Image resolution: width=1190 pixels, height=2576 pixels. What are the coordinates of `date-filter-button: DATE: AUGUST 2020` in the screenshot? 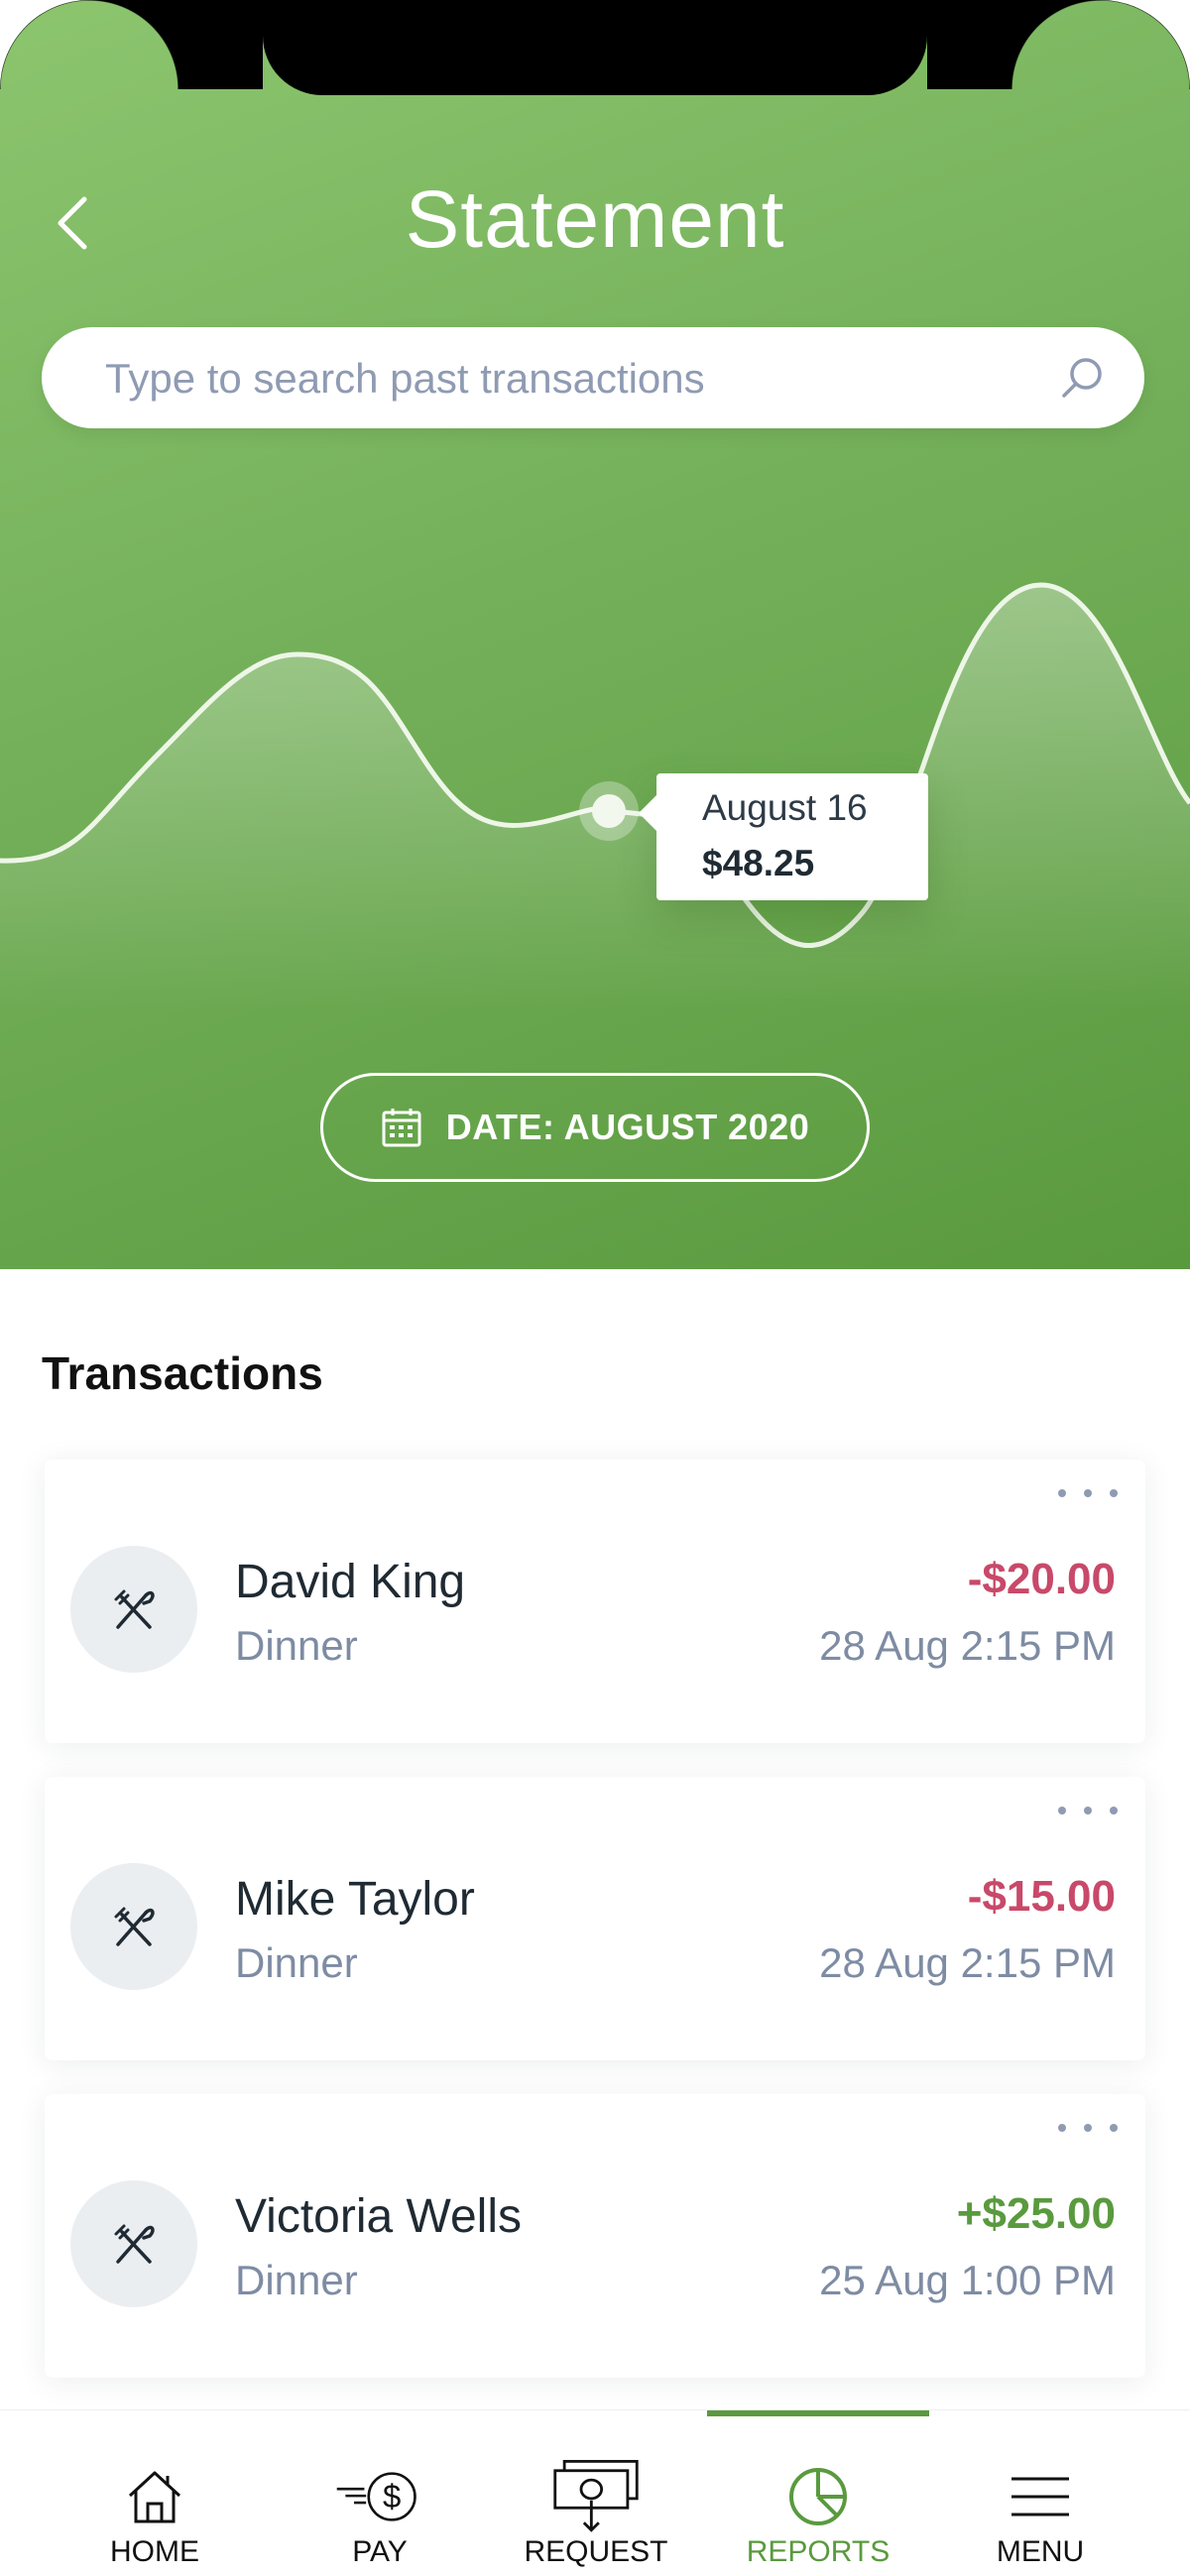 It's located at (595, 1128).